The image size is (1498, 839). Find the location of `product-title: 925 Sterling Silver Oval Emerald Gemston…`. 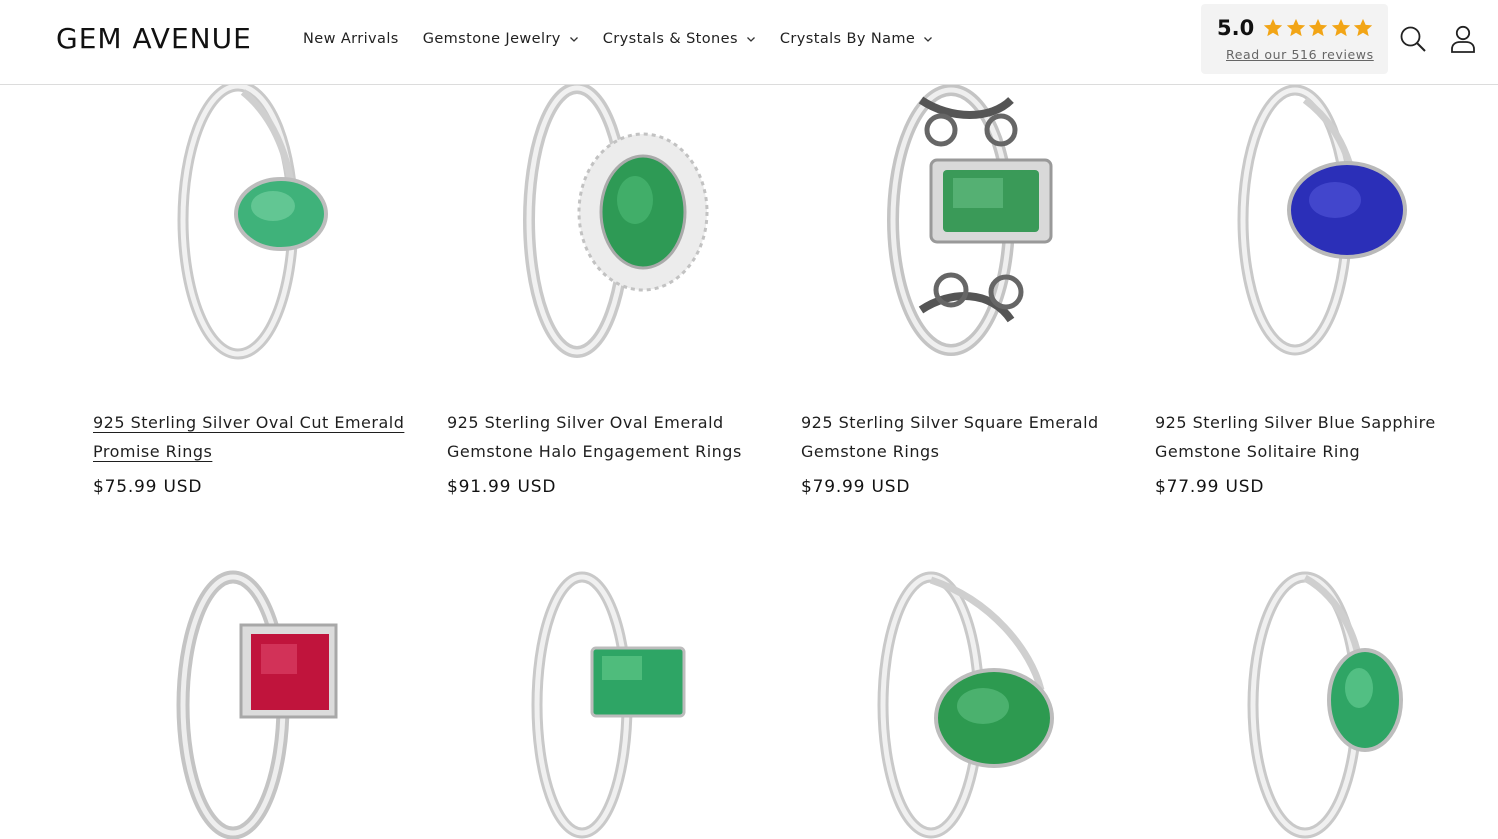

product-title: 925 Sterling Silver Oval Emerald Gemston… is located at coordinates (607, 437).